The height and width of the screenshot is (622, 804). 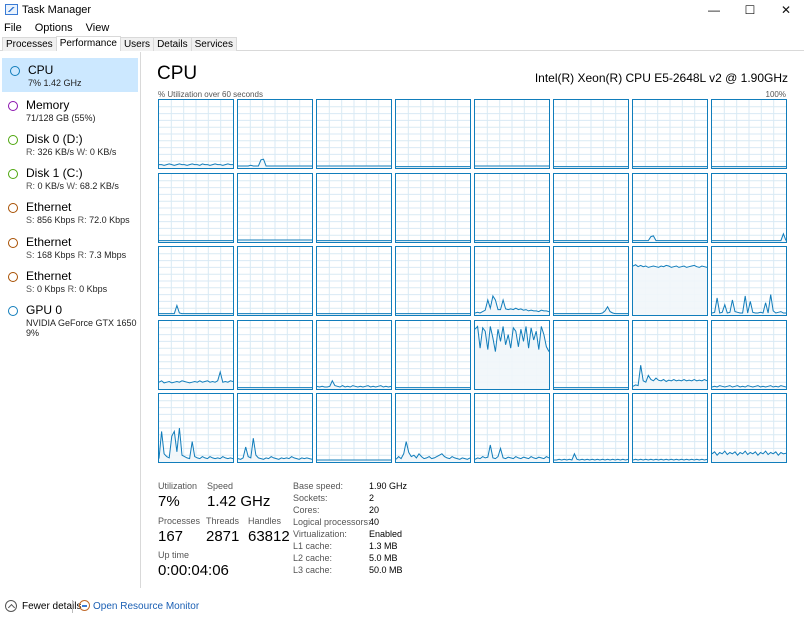 What do you see at coordinates (193, 570) in the screenshot?
I see `uptime-value: 0:00:04:06` at bounding box center [193, 570].